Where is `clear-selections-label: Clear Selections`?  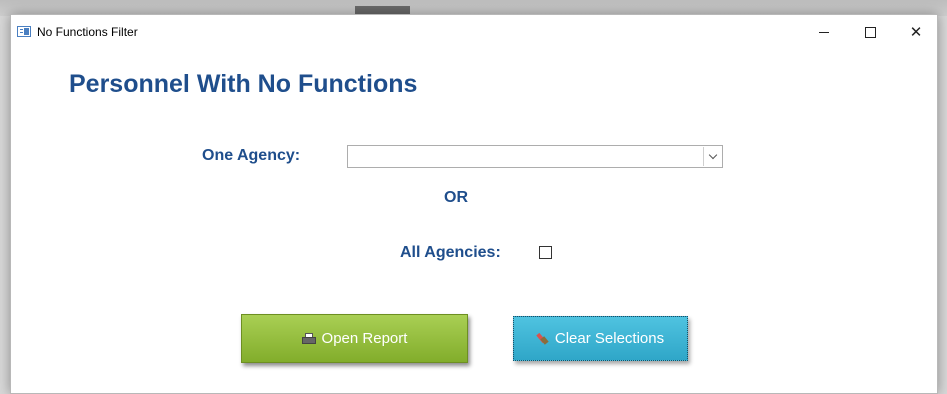 clear-selections-label: Clear Selections is located at coordinates (609, 338).